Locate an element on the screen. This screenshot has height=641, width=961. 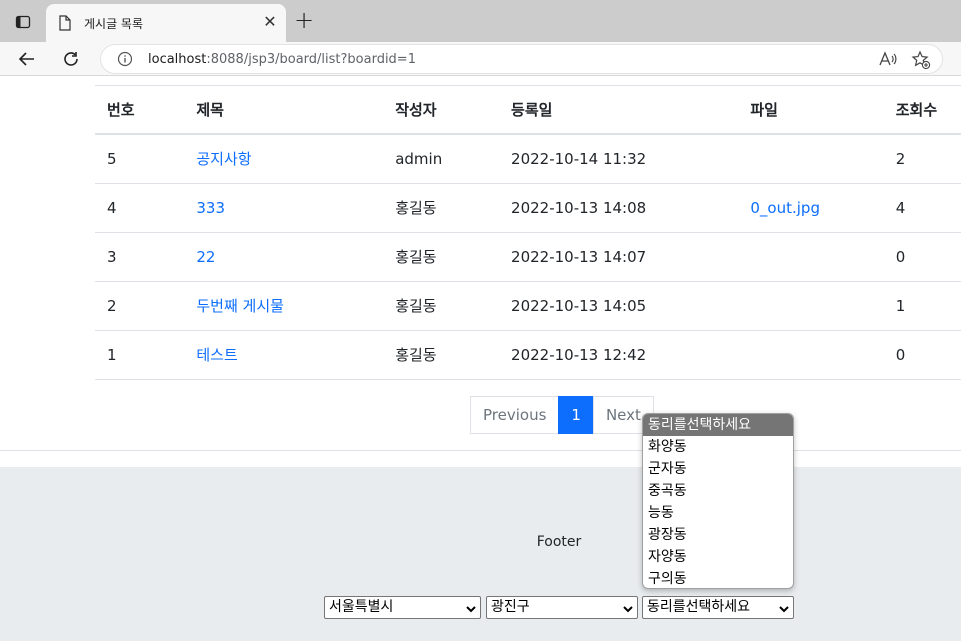
header-file: 파일 is located at coordinates (811, 110).